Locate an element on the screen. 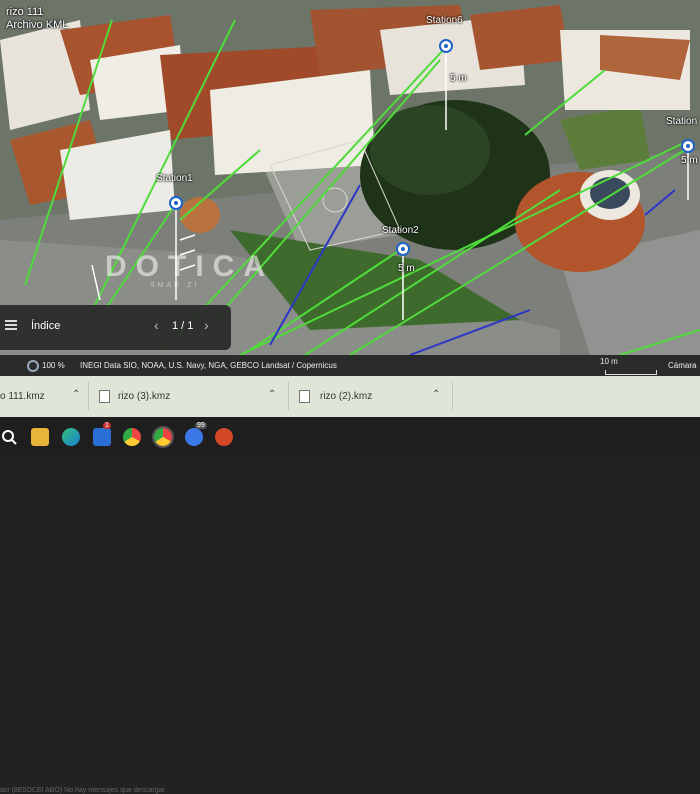  kml-subtitle: Archivo KML is located at coordinates (37, 25).